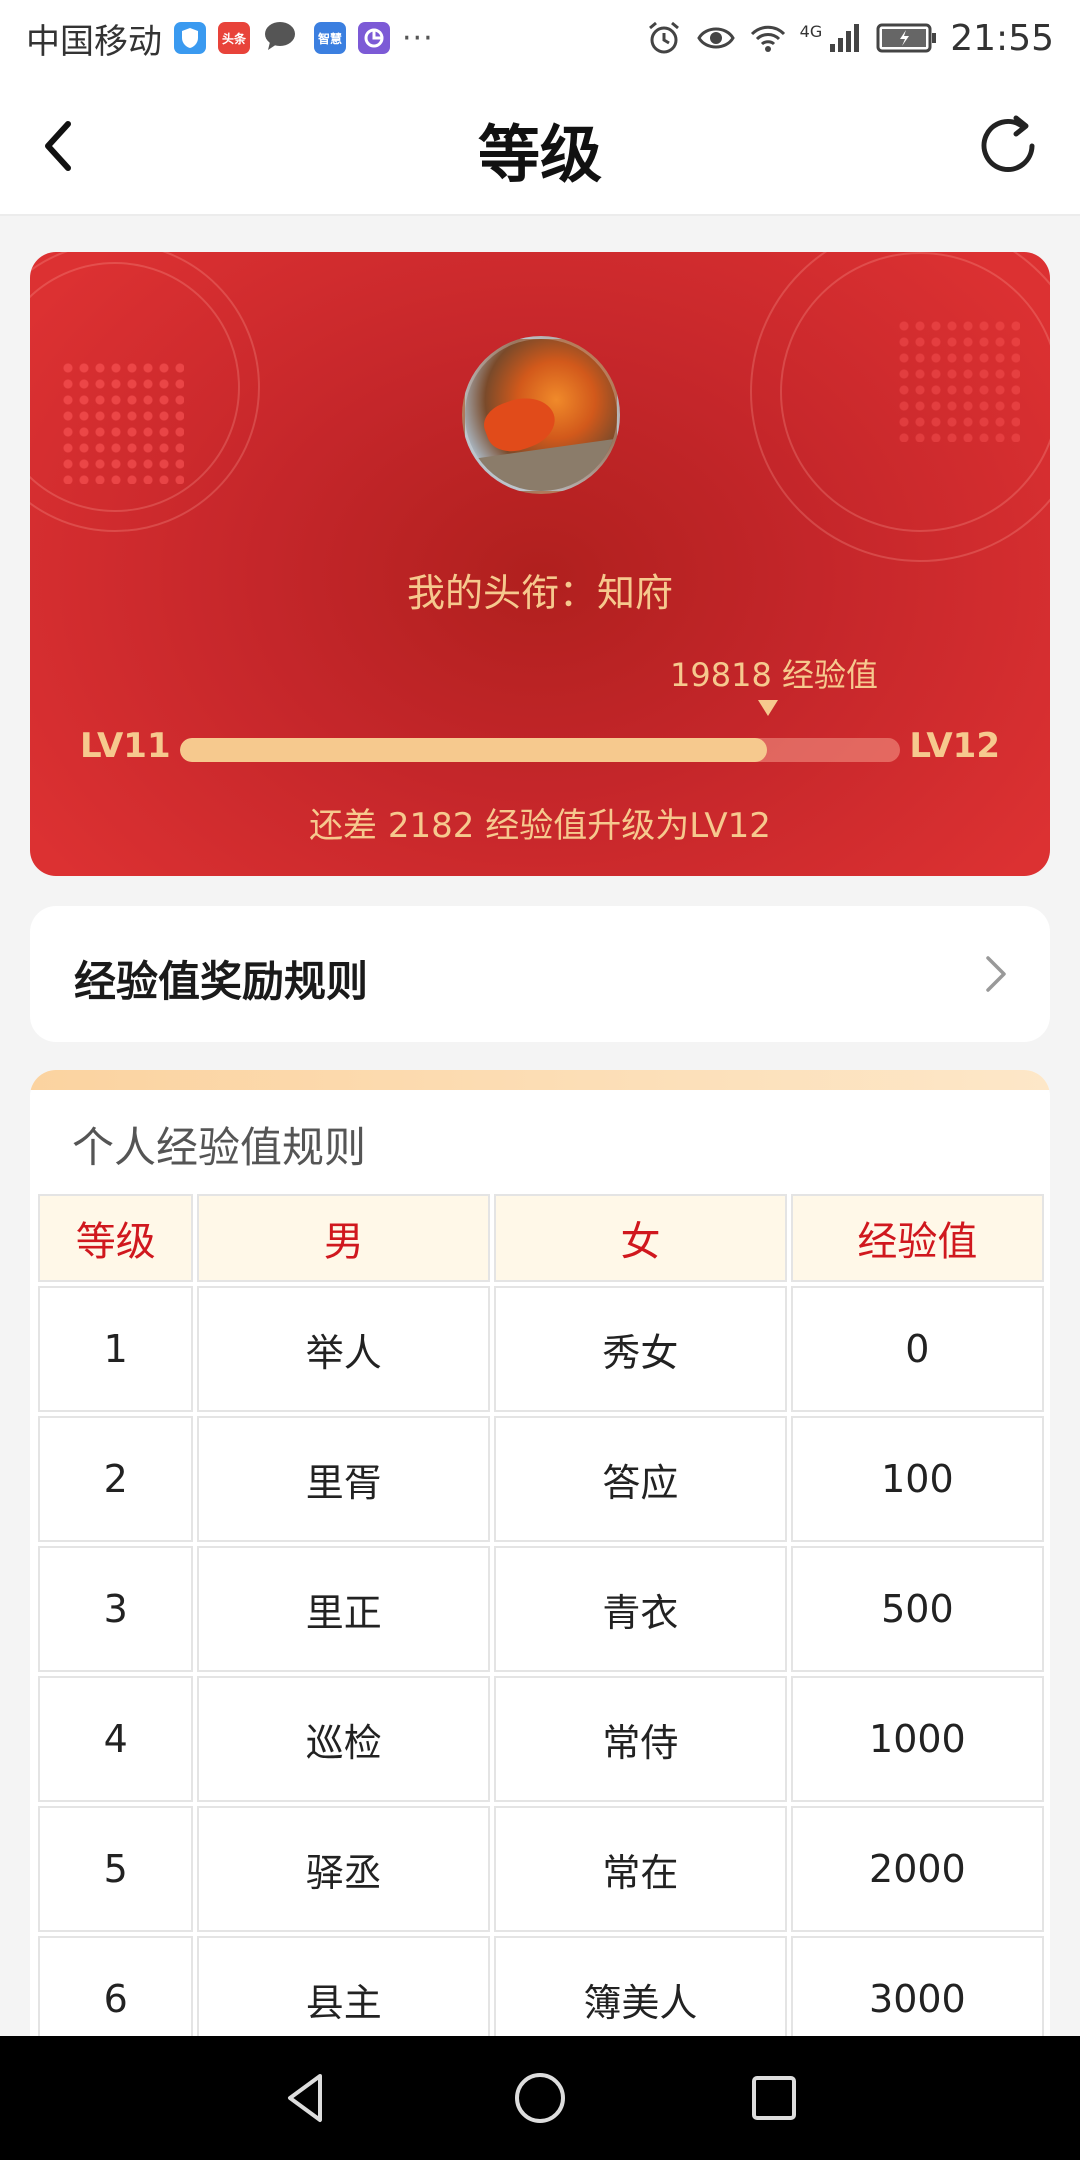 This screenshot has height=2160, width=1080. What do you see at coordinates (344, 1349) in the screenshot?
I see `cell-male-title: 举人` at bounding box center [344, 1349].